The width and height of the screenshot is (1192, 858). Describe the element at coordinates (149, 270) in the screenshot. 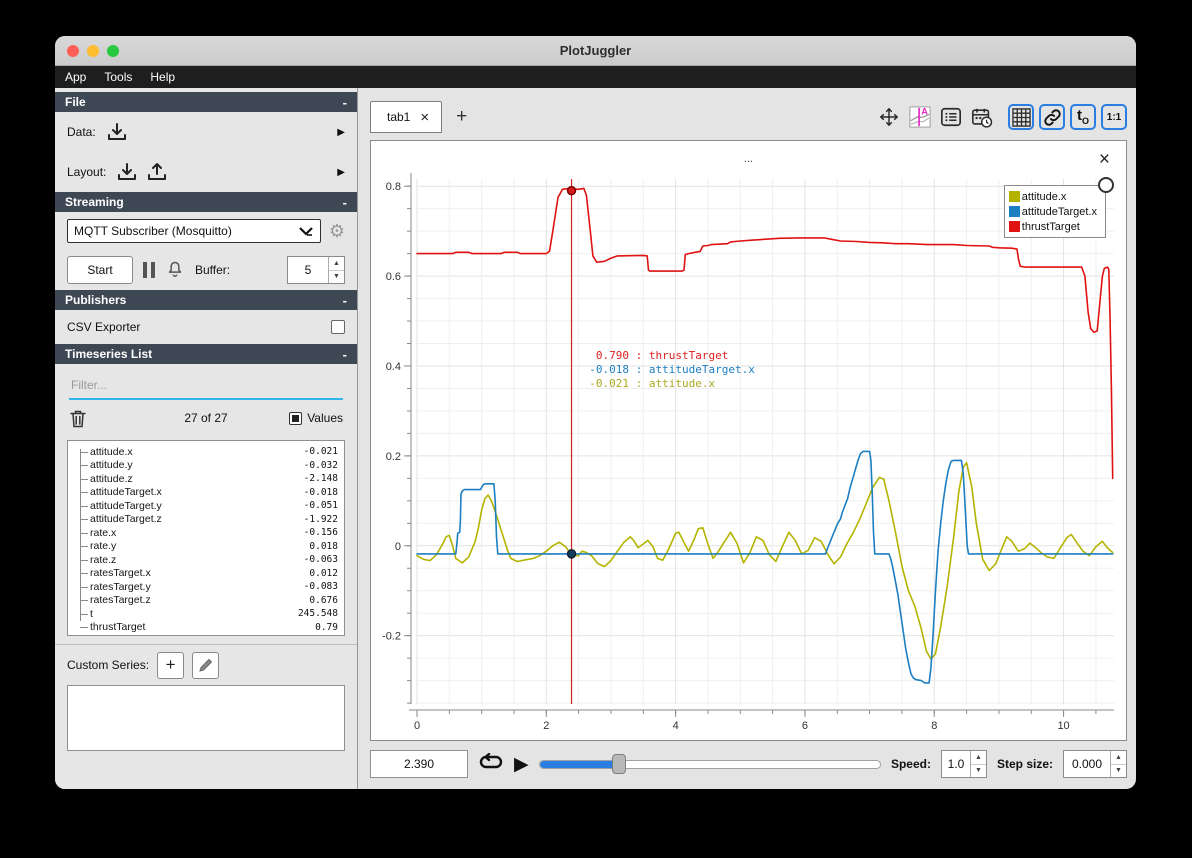

I see `pause-icon` at that location.